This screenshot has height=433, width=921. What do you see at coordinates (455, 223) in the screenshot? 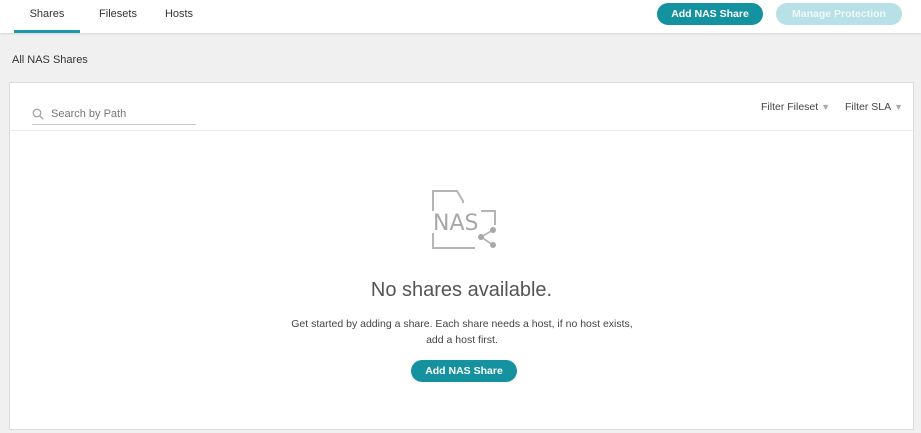
I see `nas-icon-text: NAS` at bounding box center [455, 223].